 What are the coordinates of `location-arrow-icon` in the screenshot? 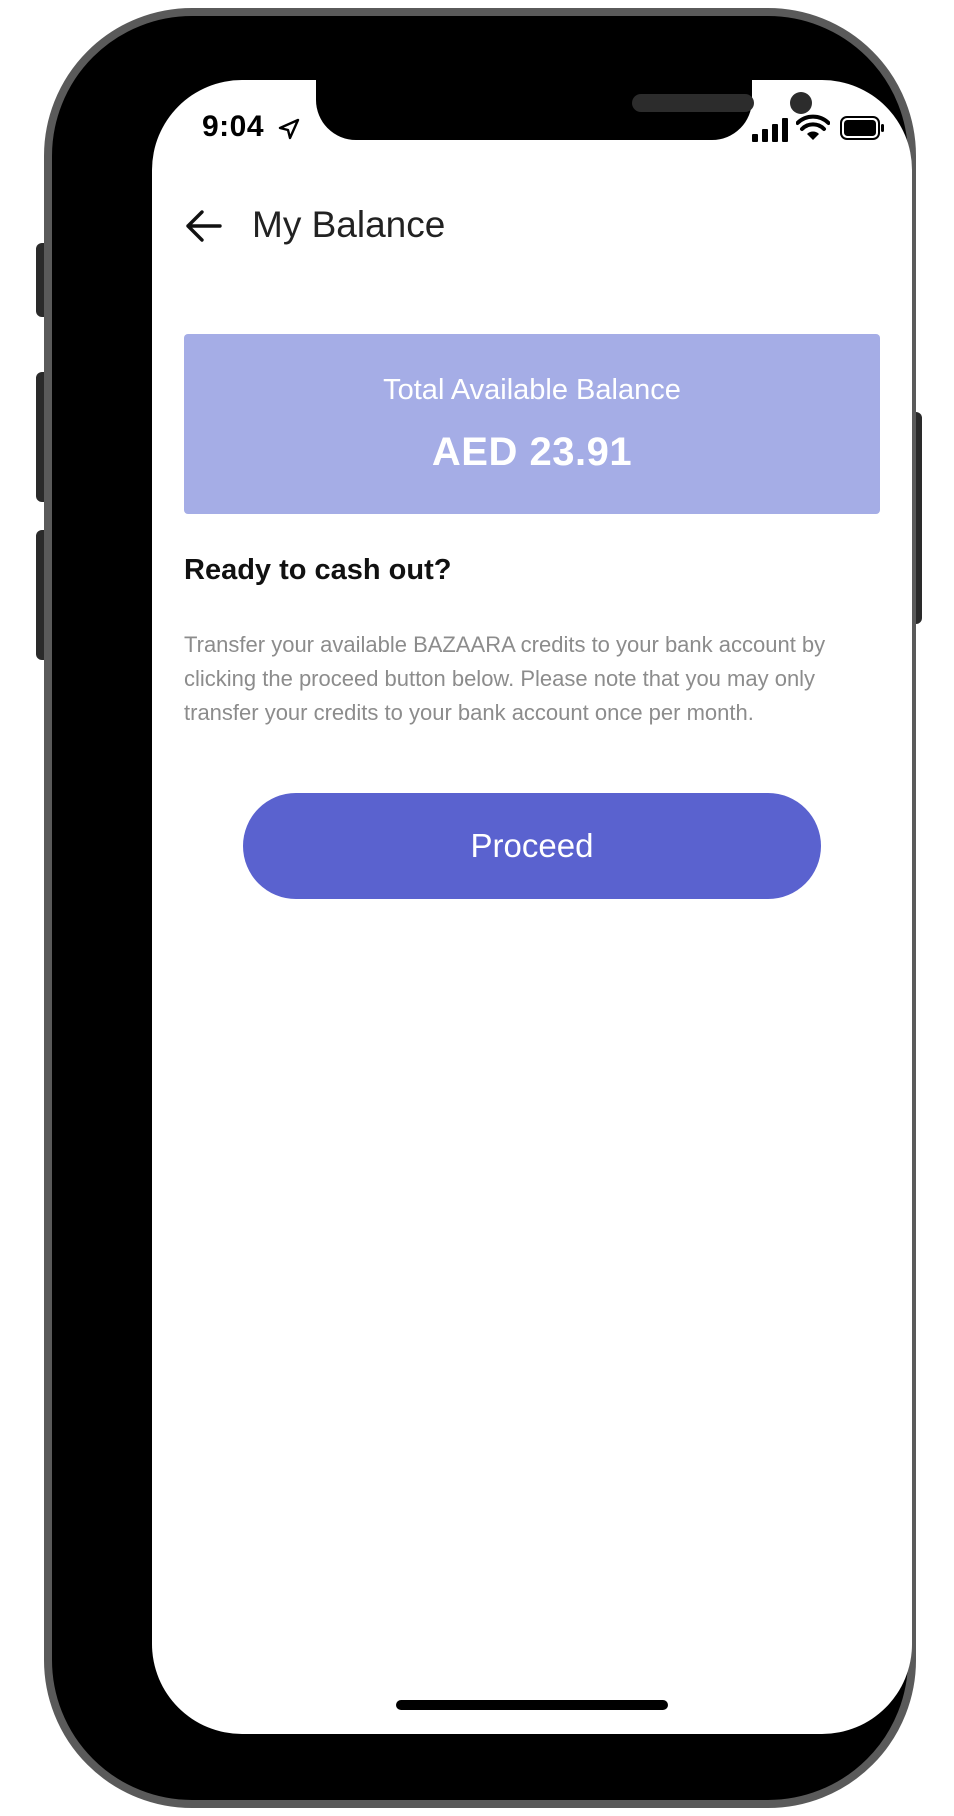 It's located at (289, 129).